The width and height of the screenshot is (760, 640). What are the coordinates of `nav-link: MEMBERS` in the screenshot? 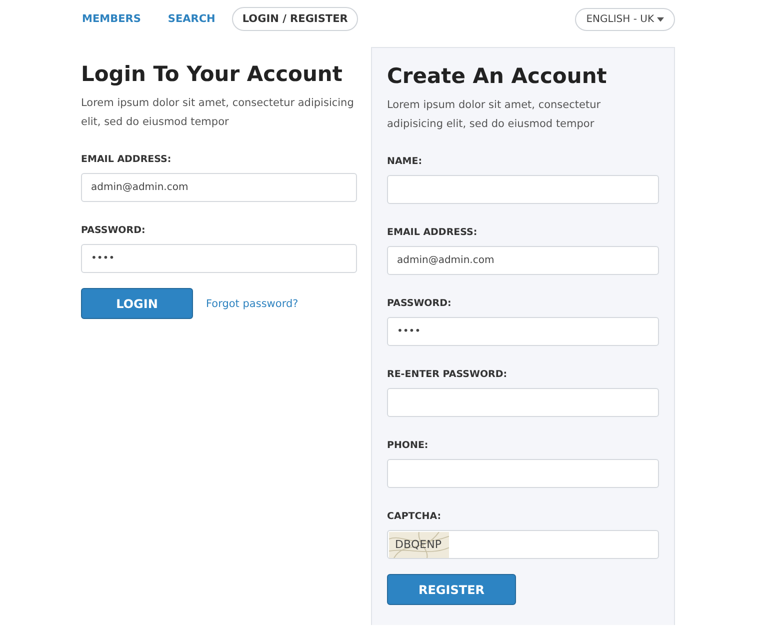 It's located at (116, 19).